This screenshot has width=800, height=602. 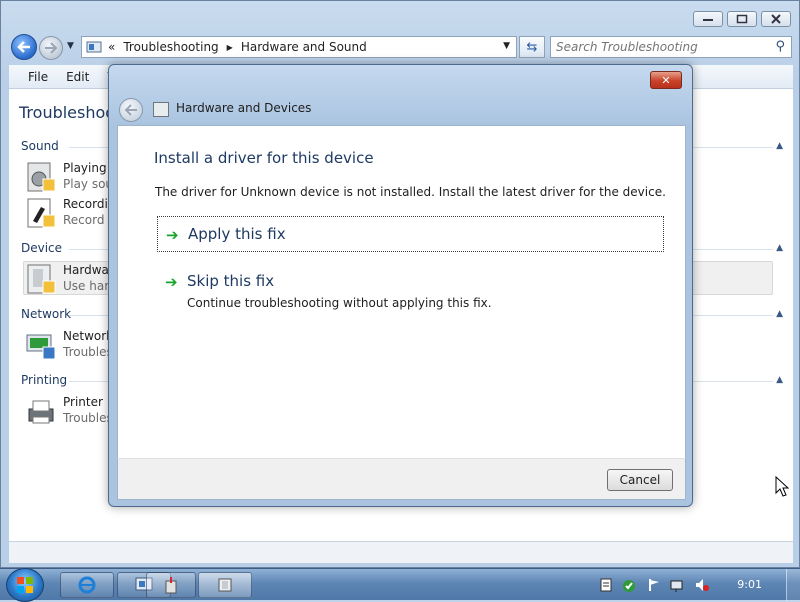 What do you see at coordinates (677, 585) in the screenshot?
I see `network-tray-icon` at bounding box center [677, 585].